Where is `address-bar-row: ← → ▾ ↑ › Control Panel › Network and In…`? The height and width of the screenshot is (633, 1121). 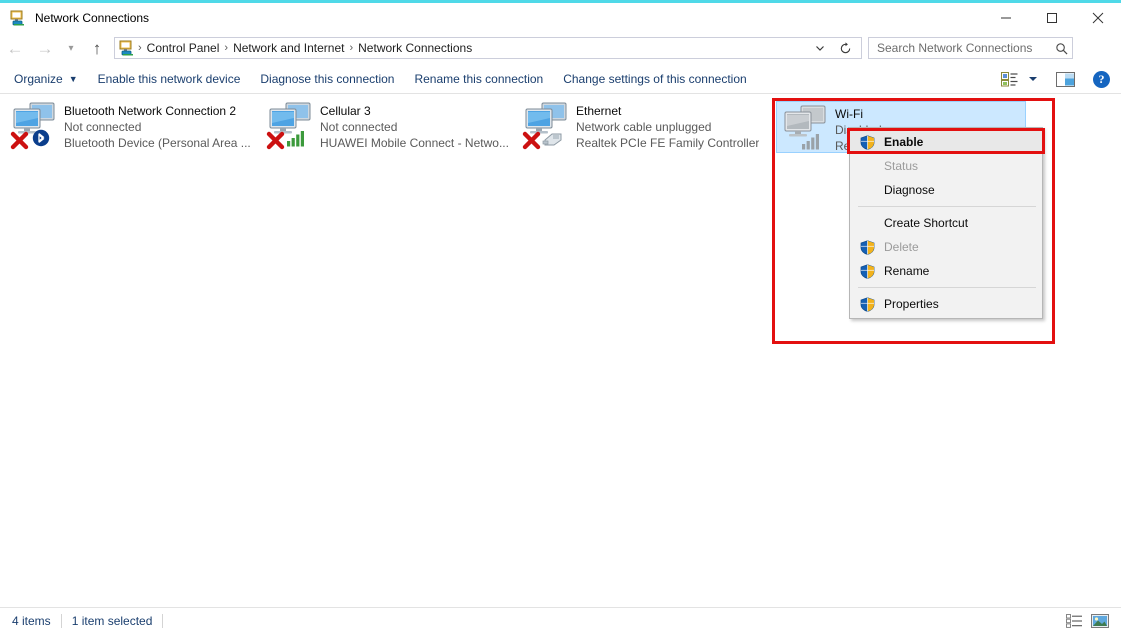 address-bar-row: ← → ▾ ↑ › Control Panel › Network and In… is located at coordinates (560, 48).